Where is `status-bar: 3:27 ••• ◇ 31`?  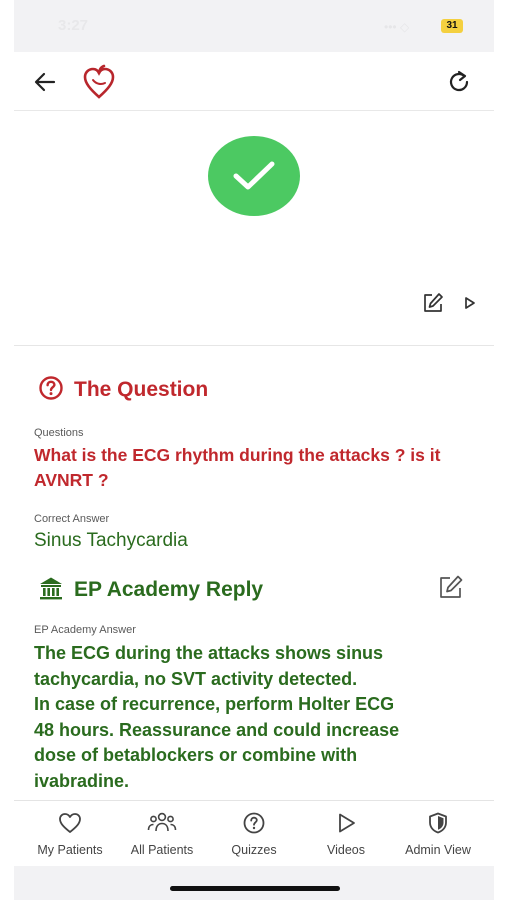 status-bar: 3:27 ••• ◇ 31 is located at coordinates (254, 26).